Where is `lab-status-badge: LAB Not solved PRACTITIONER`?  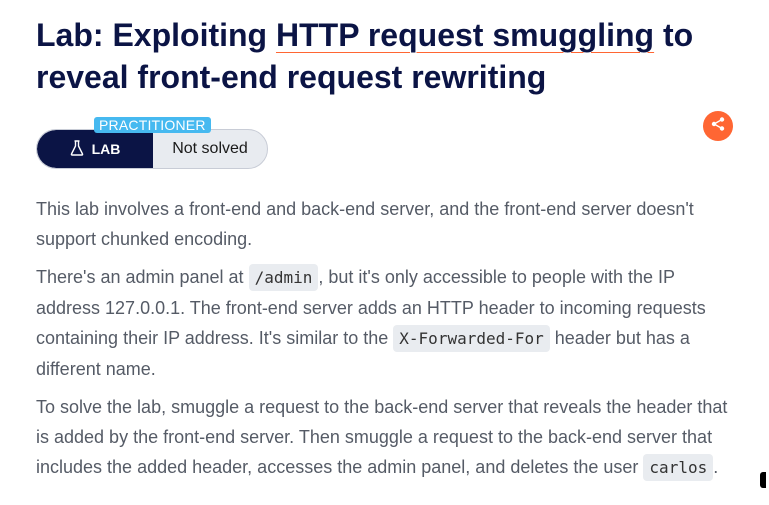
lab-status-badge: LAB Not solved PRACTITIONER is located at coordinates (152, 143).